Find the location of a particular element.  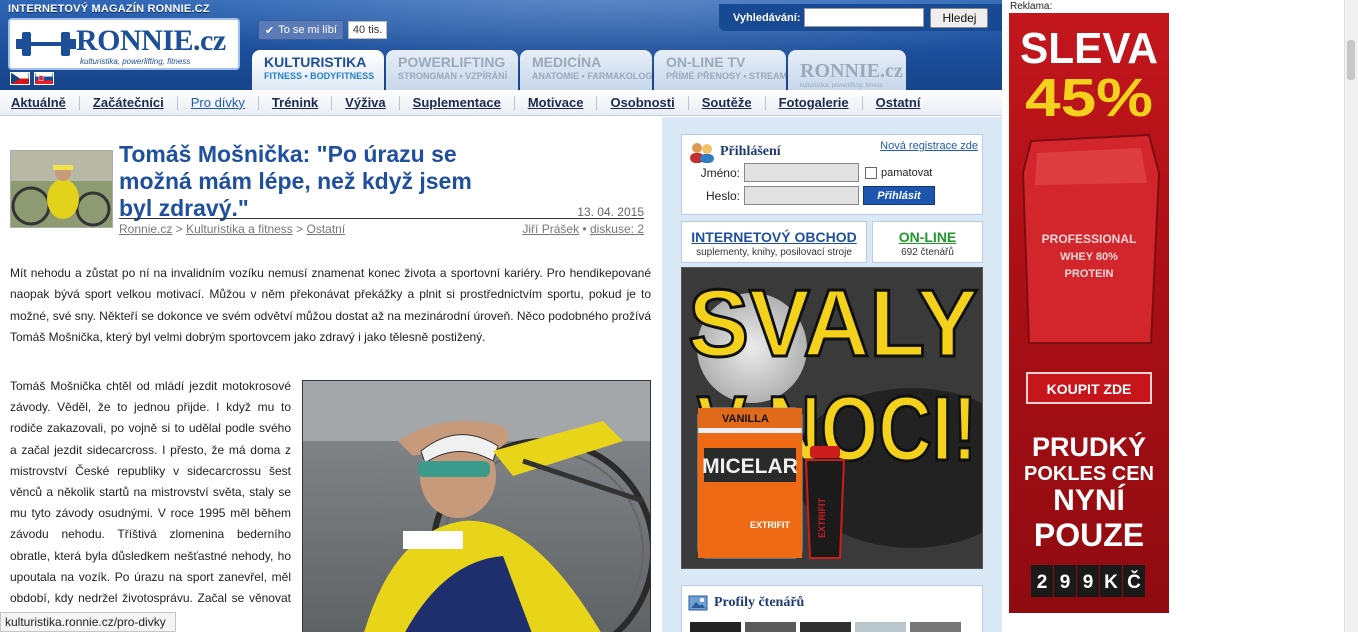

sleva-drop-3: NYNÍ is located at coordinates (1089, 500).